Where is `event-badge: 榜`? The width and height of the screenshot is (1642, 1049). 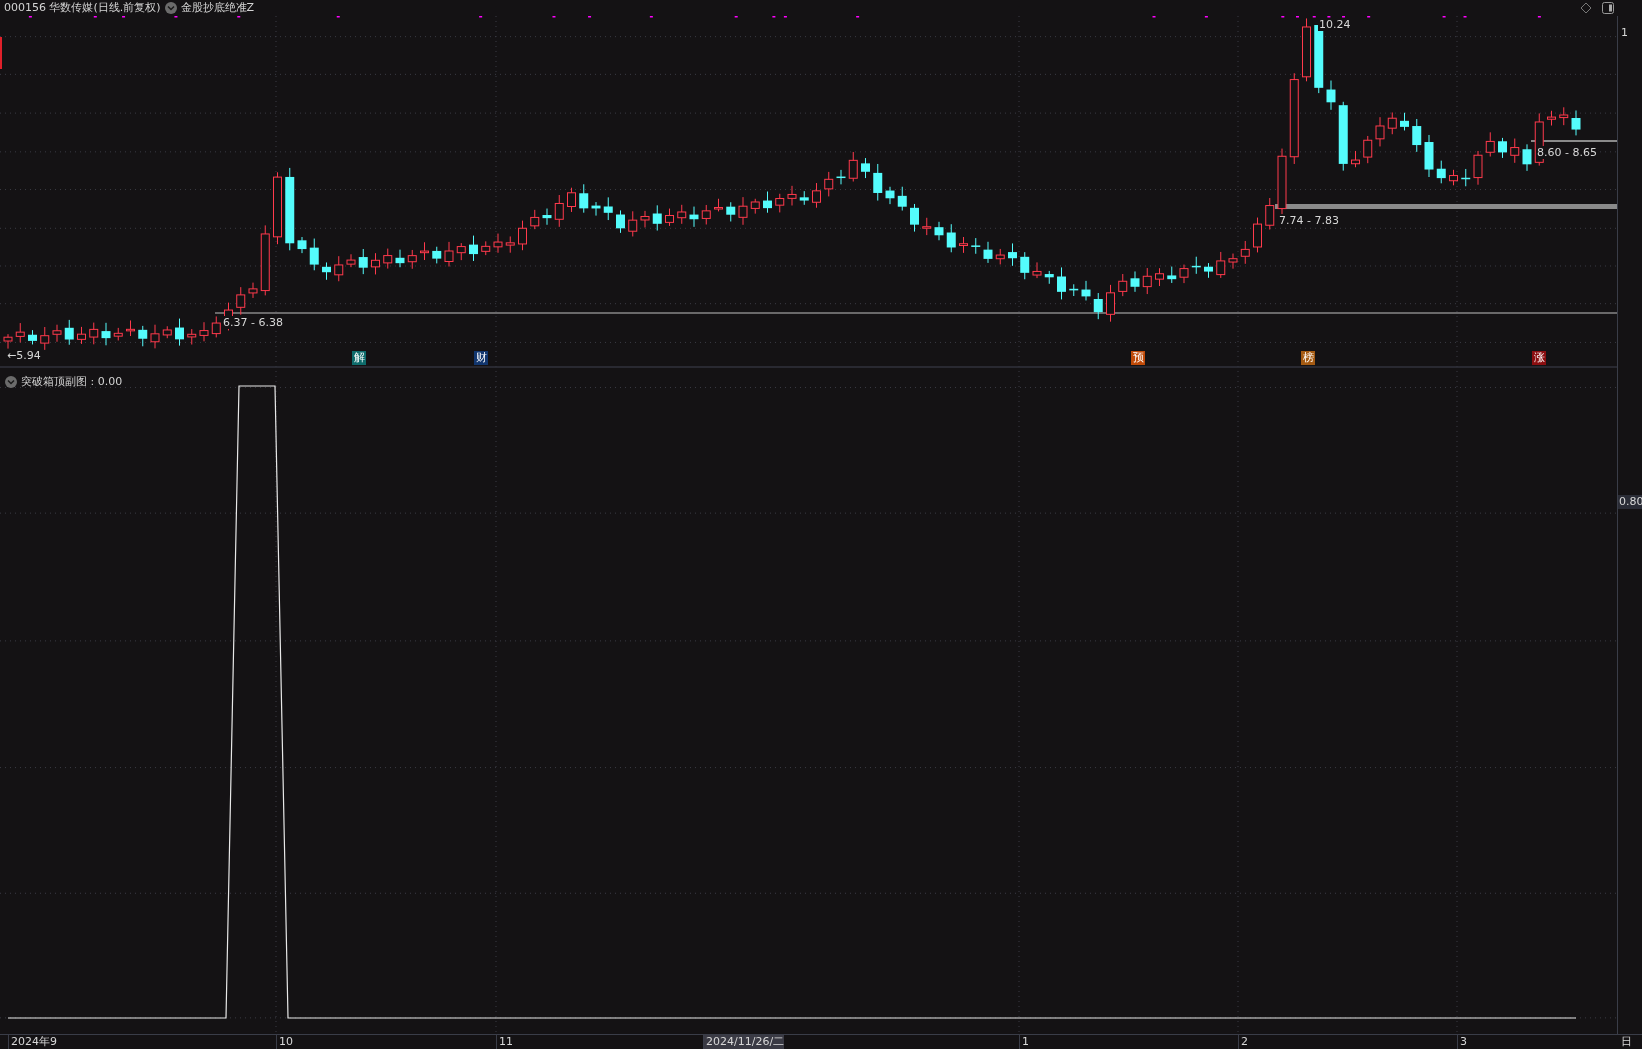 event-badge: 榜 is located at coordinates (1308, 358).